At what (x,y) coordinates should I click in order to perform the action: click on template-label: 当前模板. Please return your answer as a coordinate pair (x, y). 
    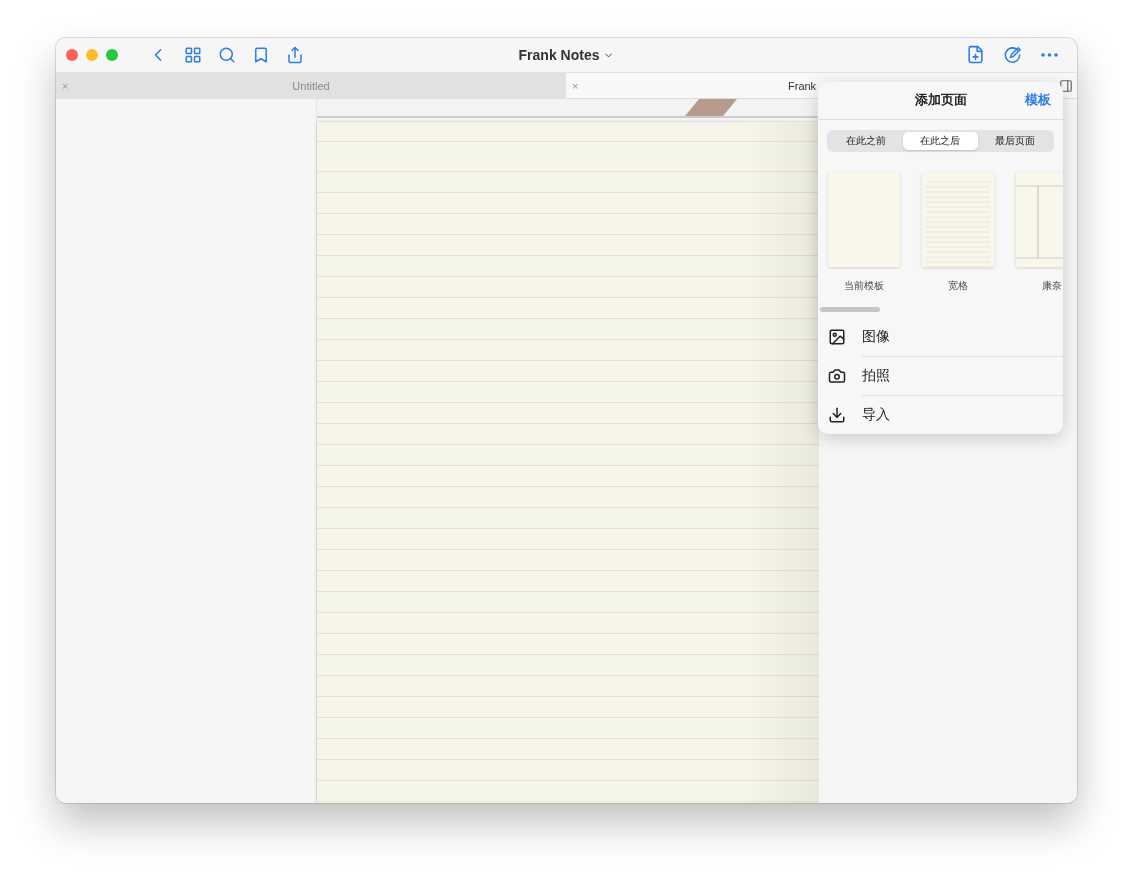
    Looking at the image, I should click on (864, 286).